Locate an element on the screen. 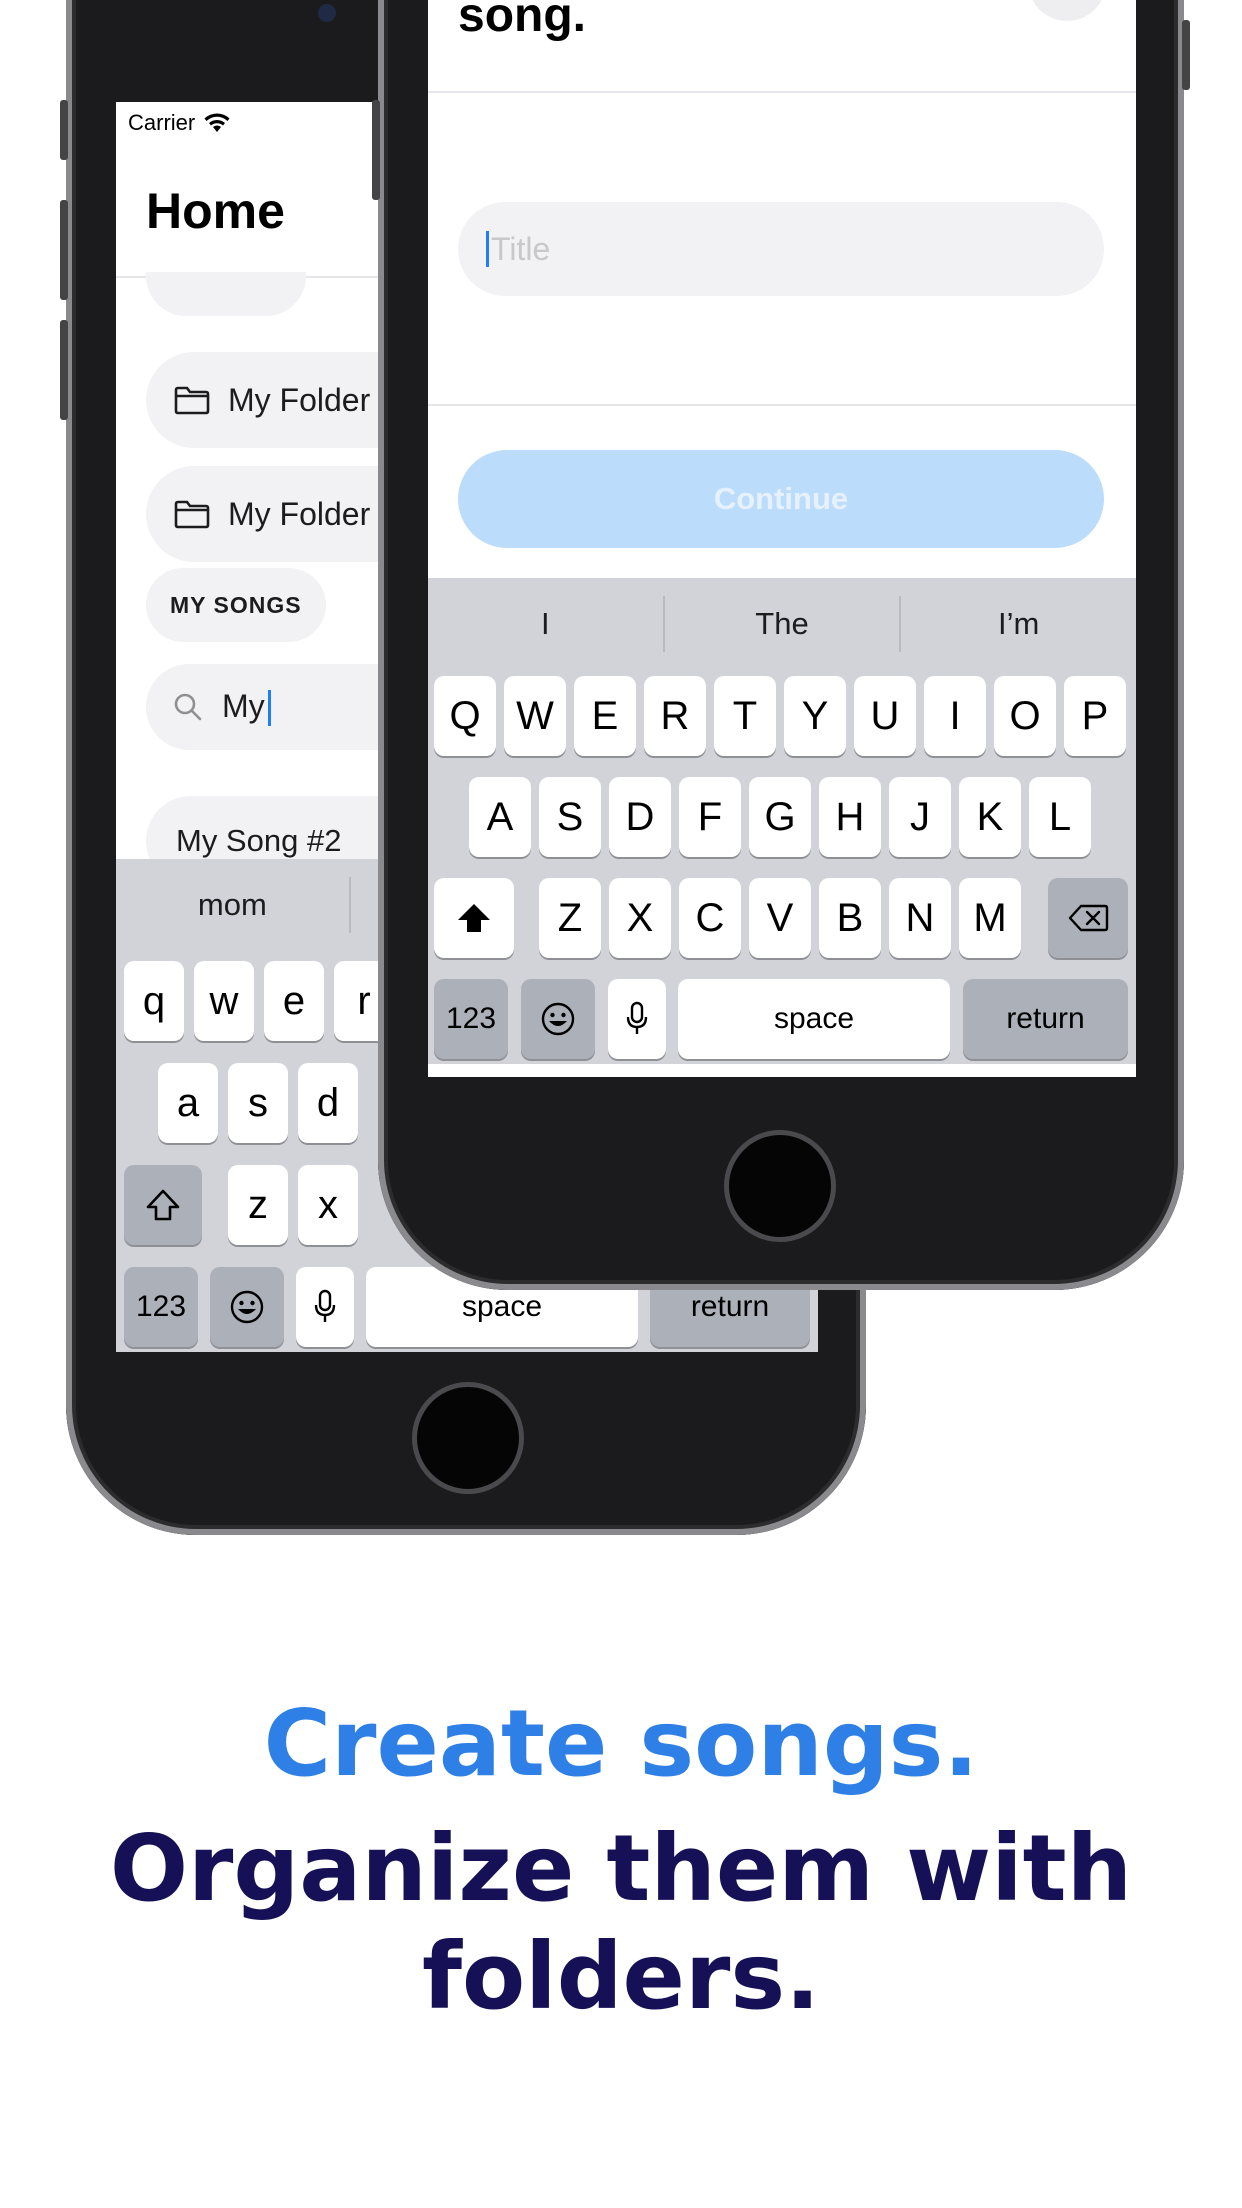 Image resolution: width=1242 pixels, height=2208 pixels. close-button is located at coordinates (1067, 10).